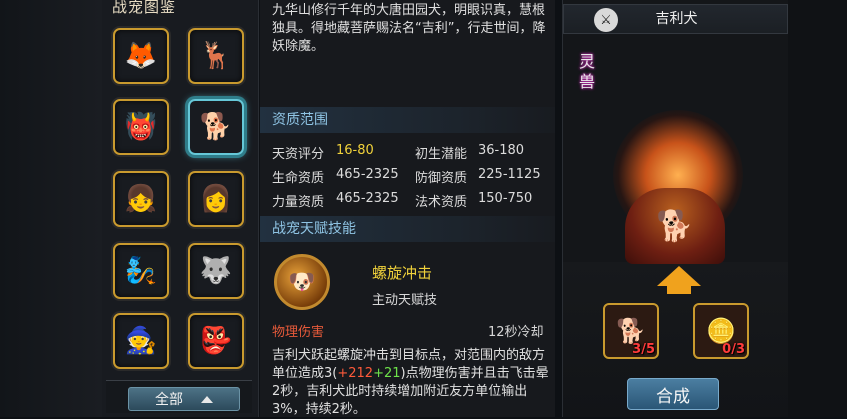 This screenshot has width=847, height=419. I want to click on stat-value-defense-aptitude: 225-1125, so click(509, 174).